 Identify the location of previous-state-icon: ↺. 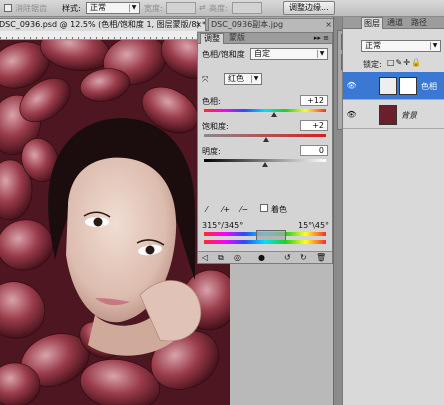
(287, 257).